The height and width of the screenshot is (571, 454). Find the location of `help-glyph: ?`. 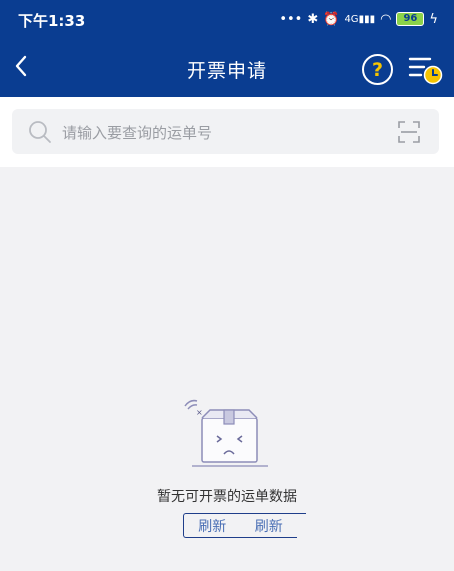

help-glyph: ? is located at coordinates (377, 70).